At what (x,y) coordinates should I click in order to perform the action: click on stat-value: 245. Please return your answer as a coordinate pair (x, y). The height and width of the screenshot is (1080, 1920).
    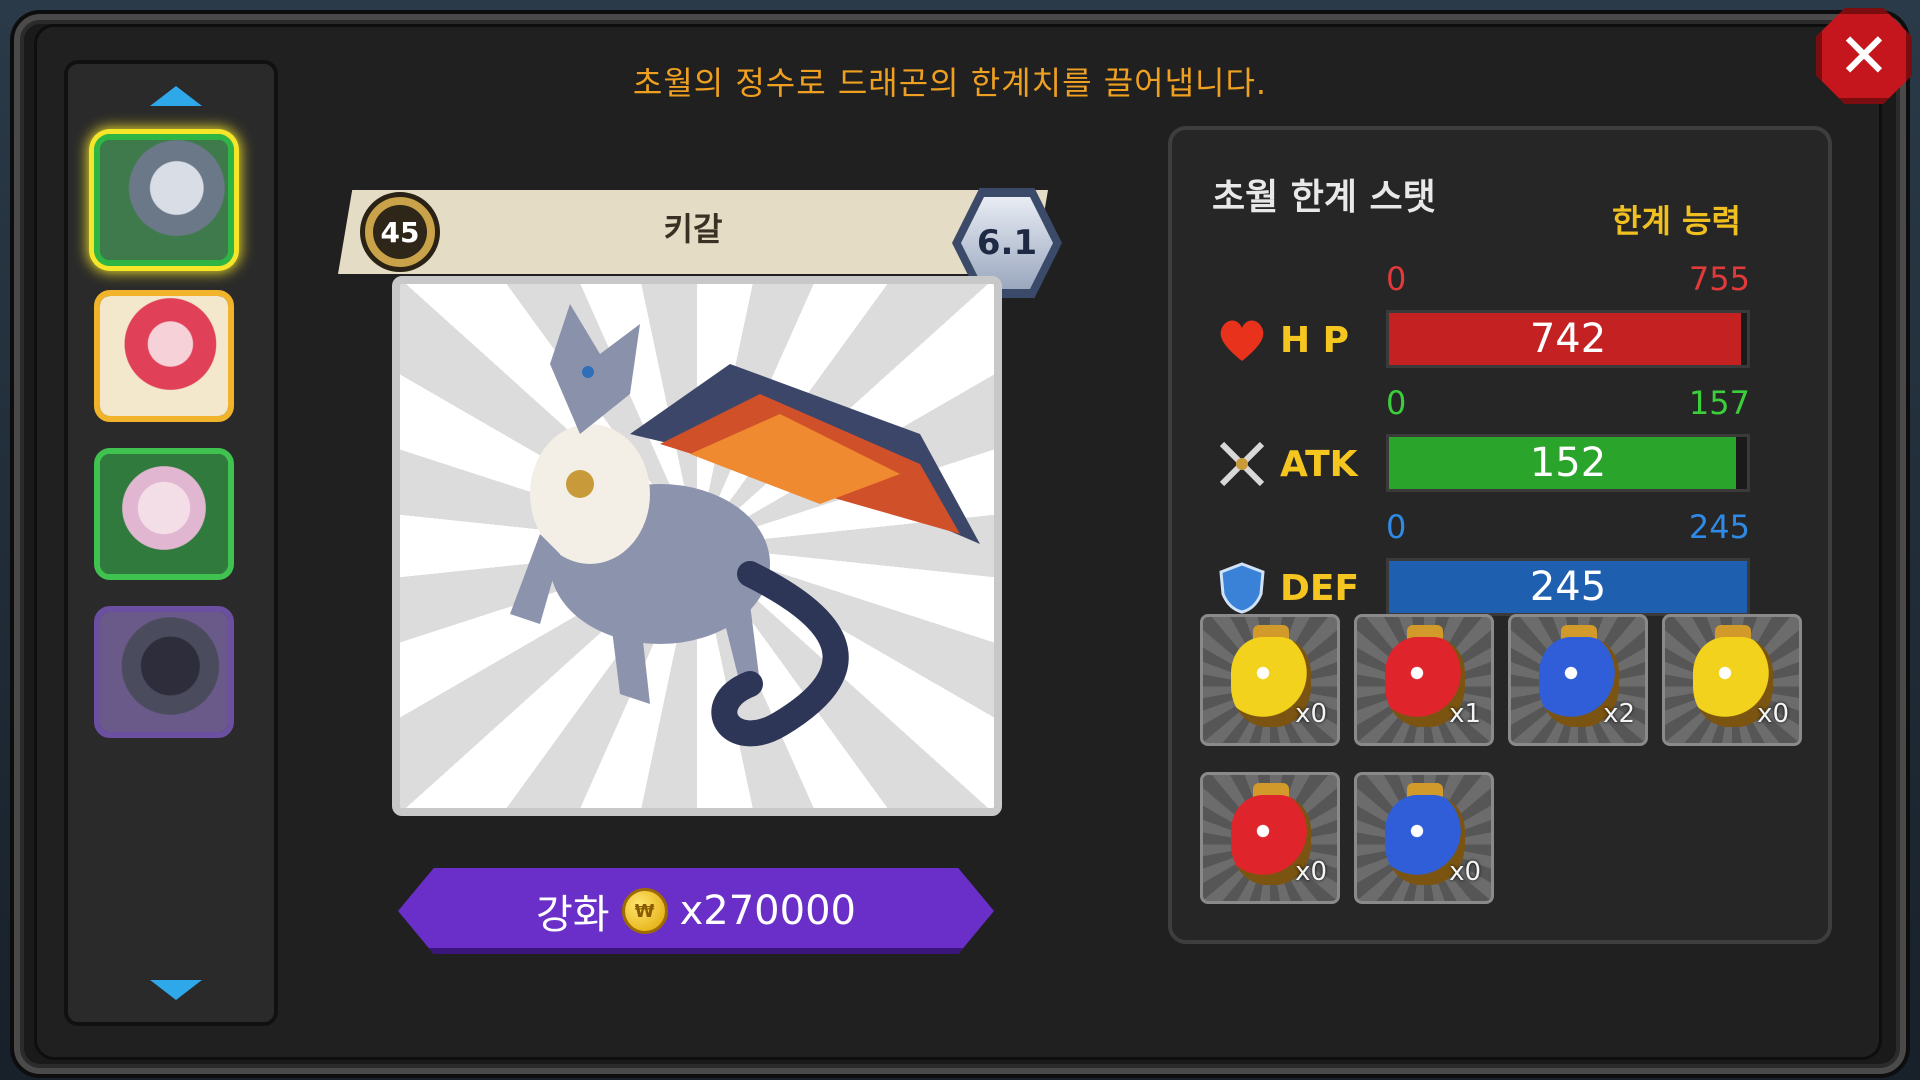
    Looking at the image, I should click on (1568, 587).